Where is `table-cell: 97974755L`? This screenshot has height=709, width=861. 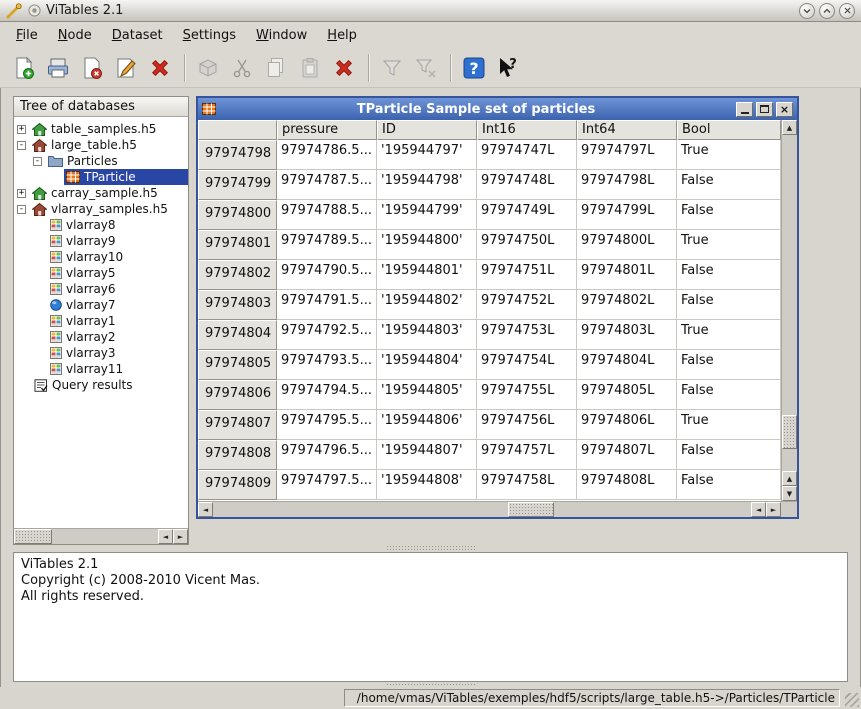 table-cell: 97974755L is located at coordinates (527, 395).